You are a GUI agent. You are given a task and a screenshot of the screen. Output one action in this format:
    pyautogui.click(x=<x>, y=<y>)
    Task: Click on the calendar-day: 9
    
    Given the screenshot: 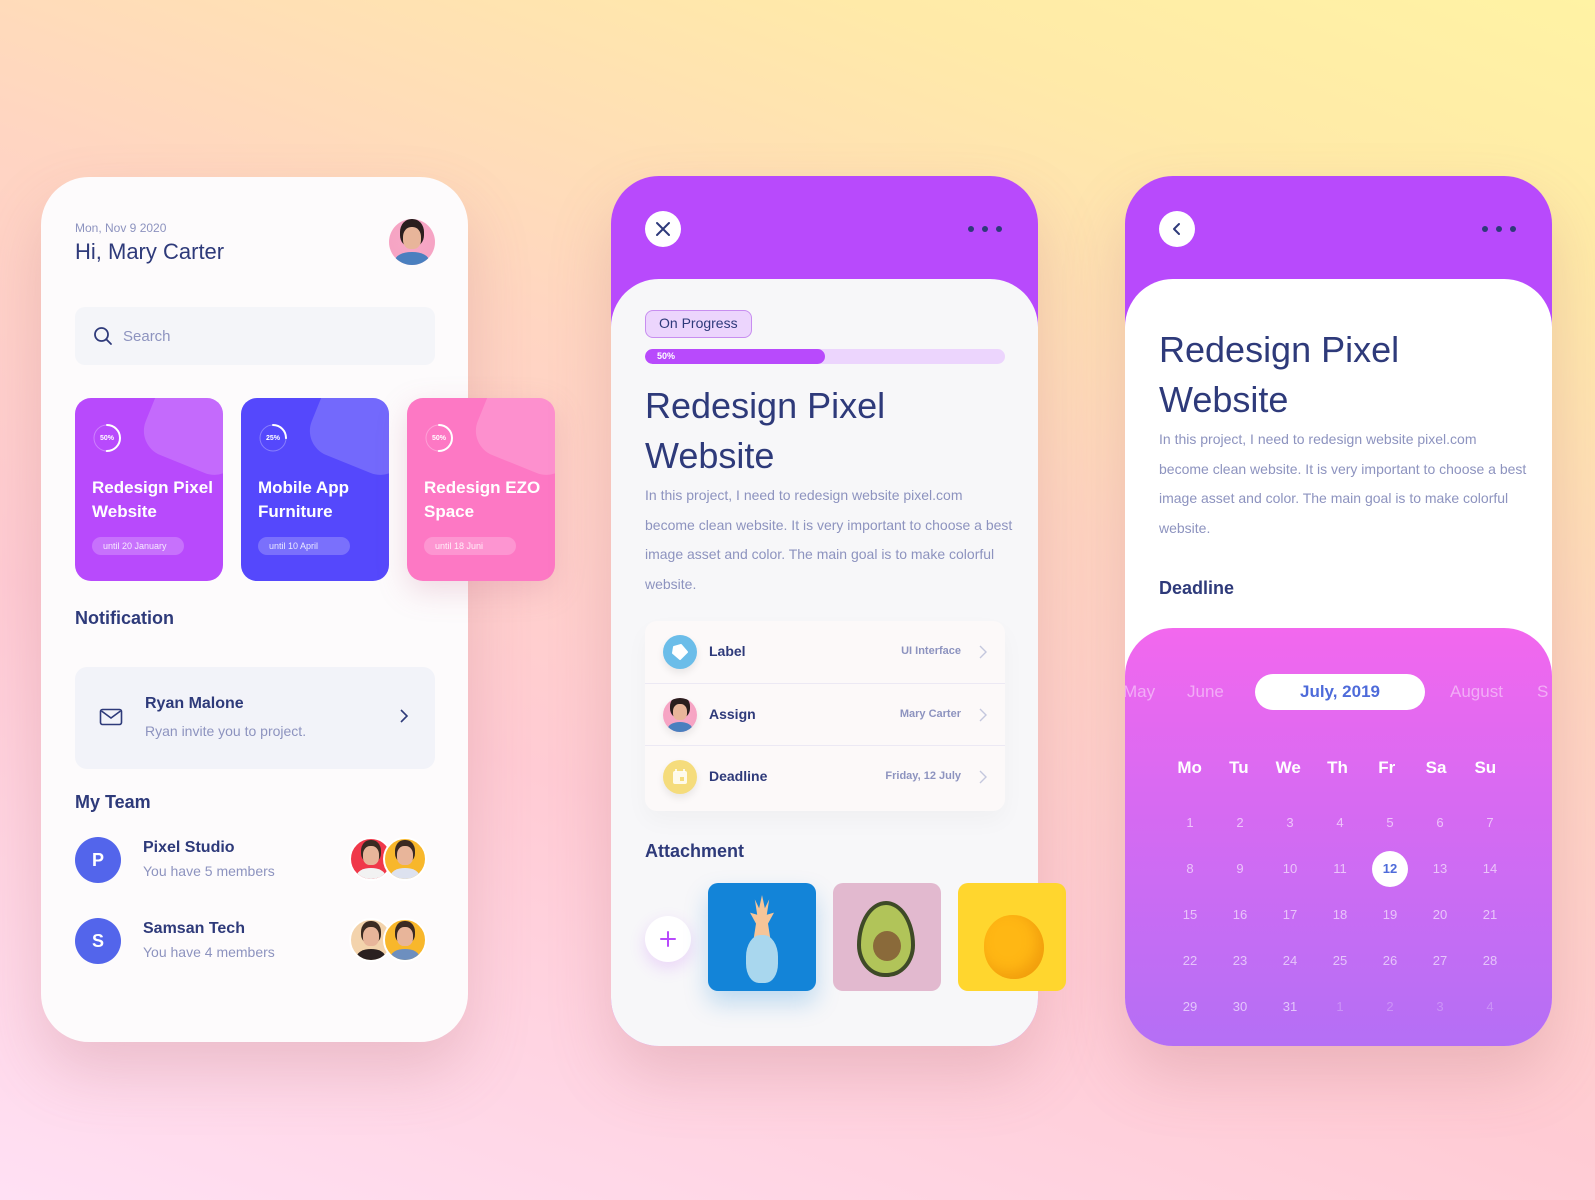 What is the action you would take?
    pyautogui.click(x=1240, y=869)
    